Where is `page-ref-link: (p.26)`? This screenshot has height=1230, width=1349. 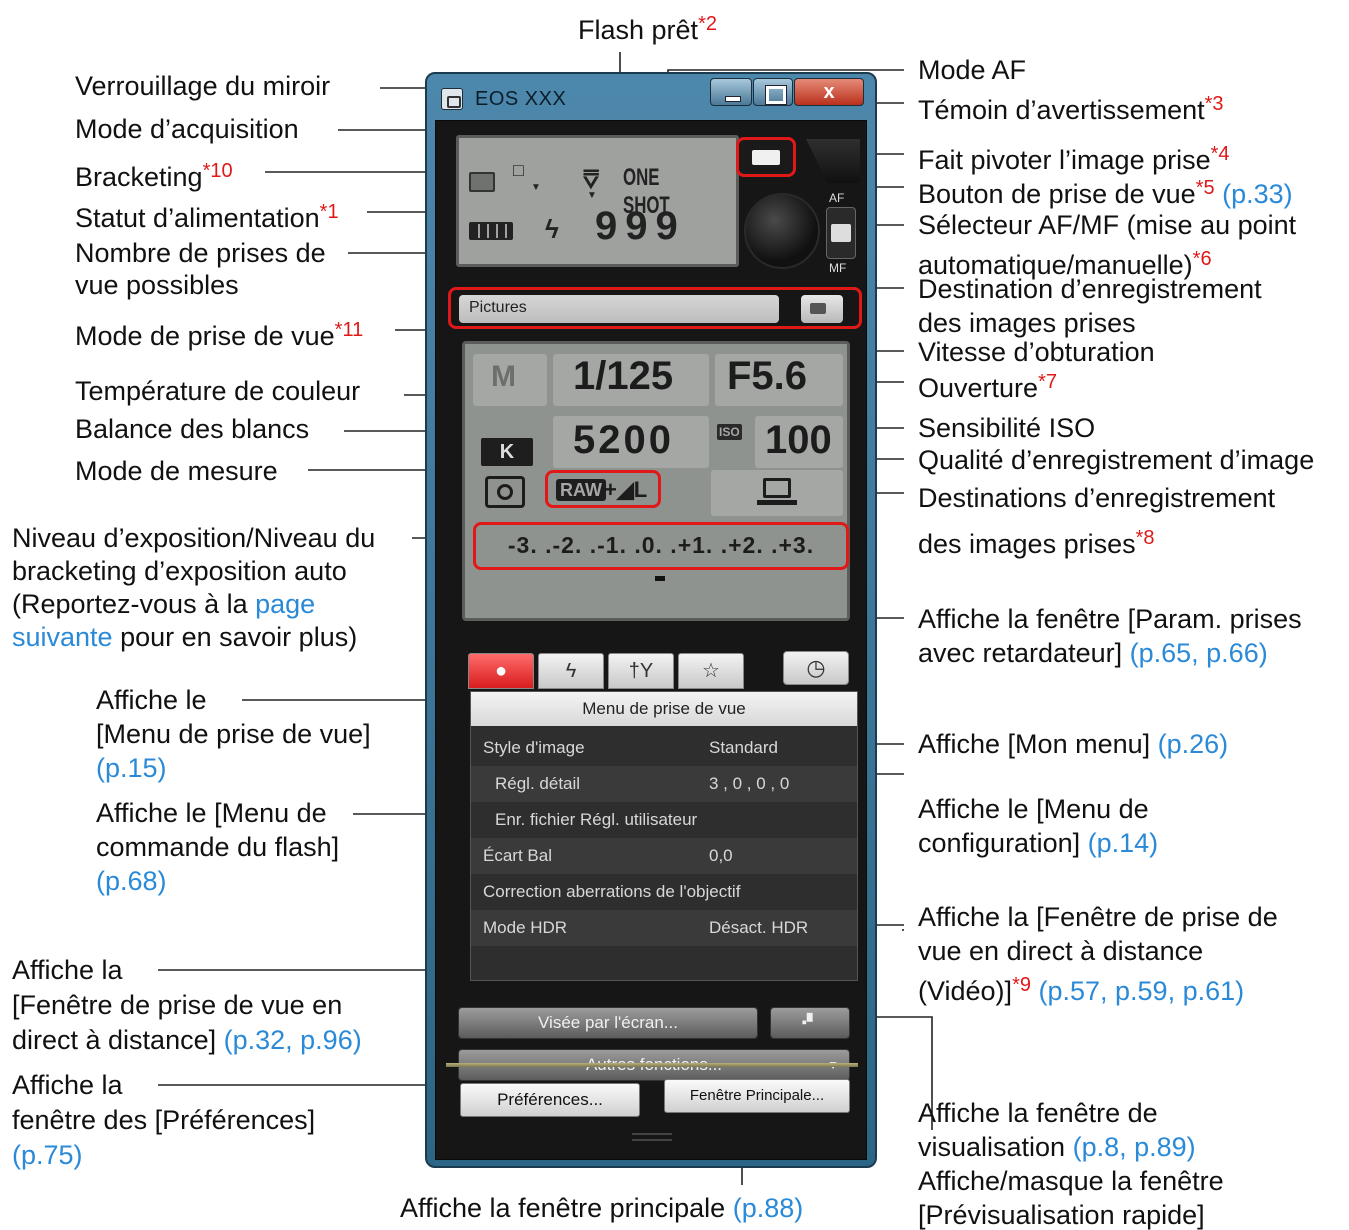
page-ref-link: (p.26) is located at coordinates (1193, 744).